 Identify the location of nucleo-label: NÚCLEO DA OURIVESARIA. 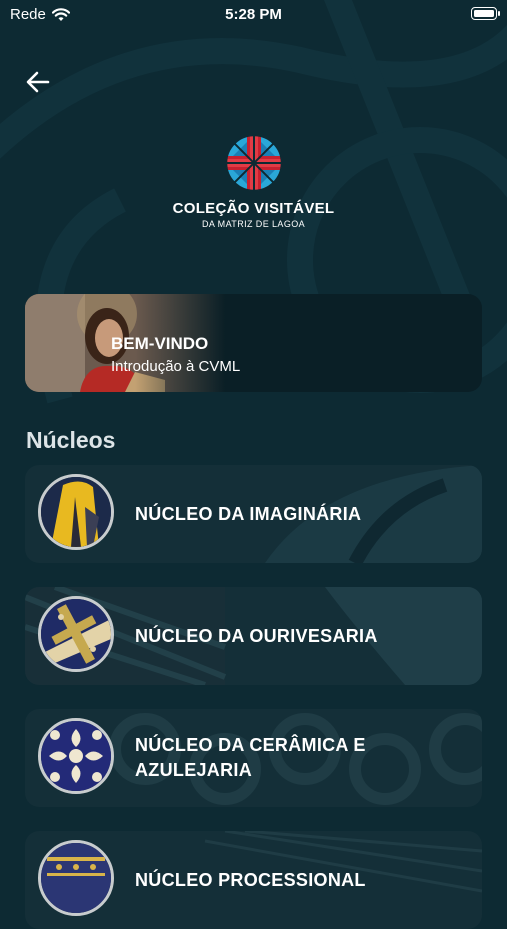
(256, 636).